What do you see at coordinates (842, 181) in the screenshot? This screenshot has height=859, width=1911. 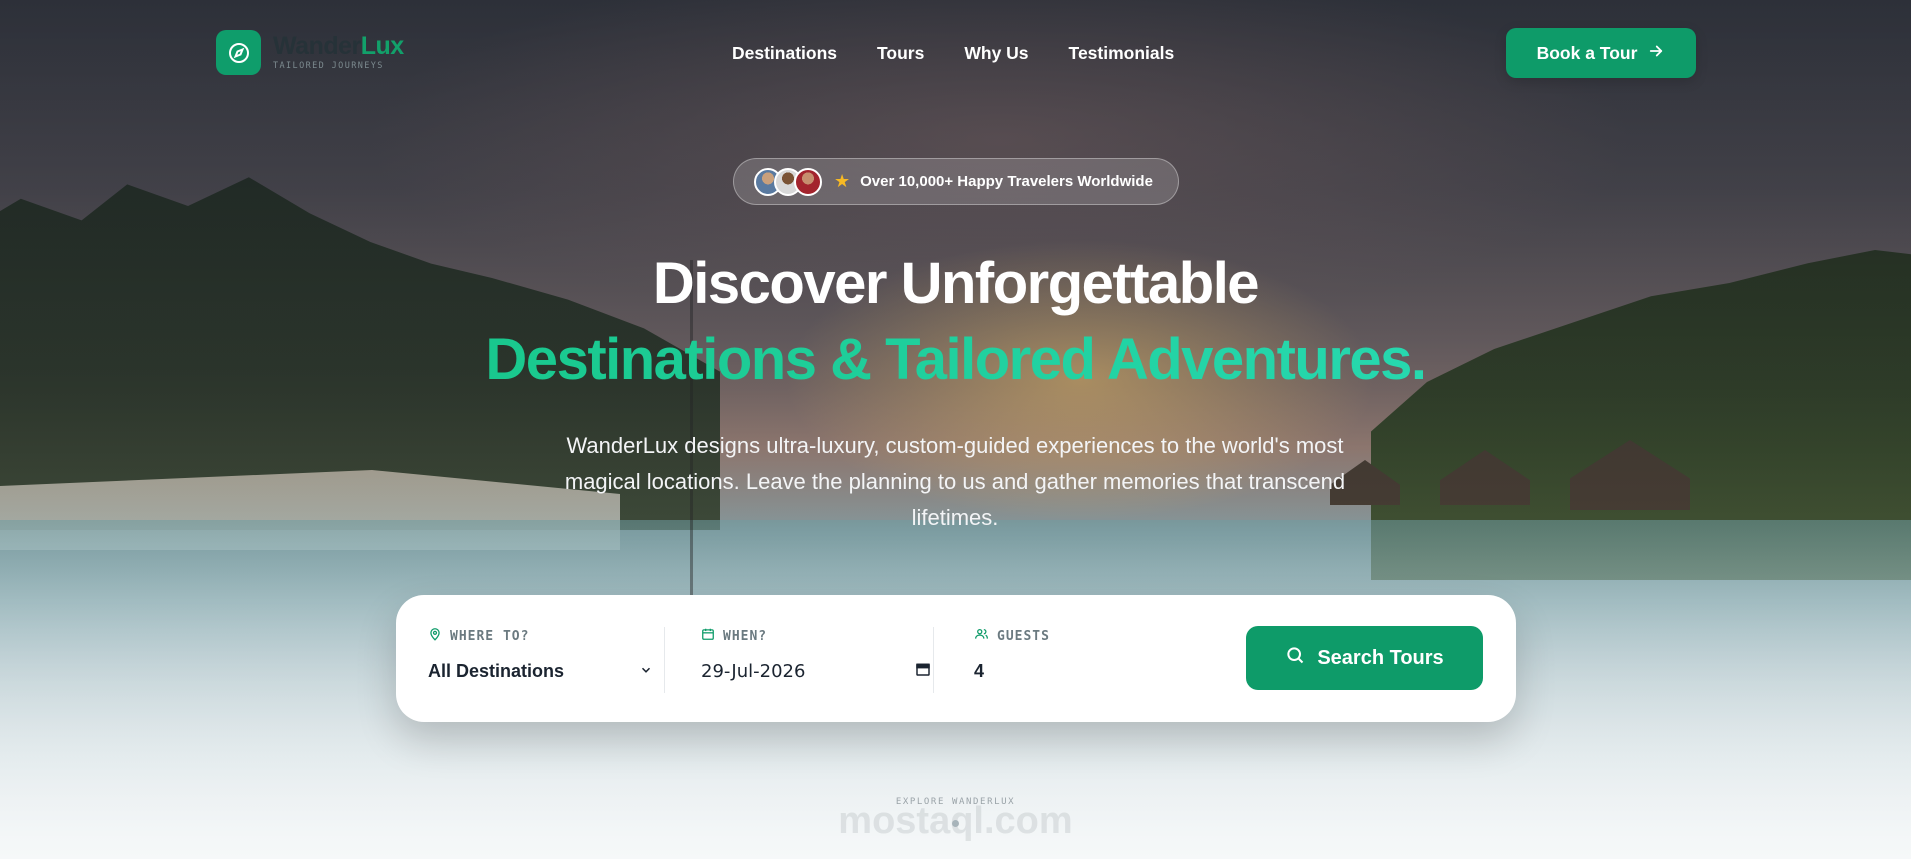 I see `star-icon: ★` at bounding box center [842, 181].